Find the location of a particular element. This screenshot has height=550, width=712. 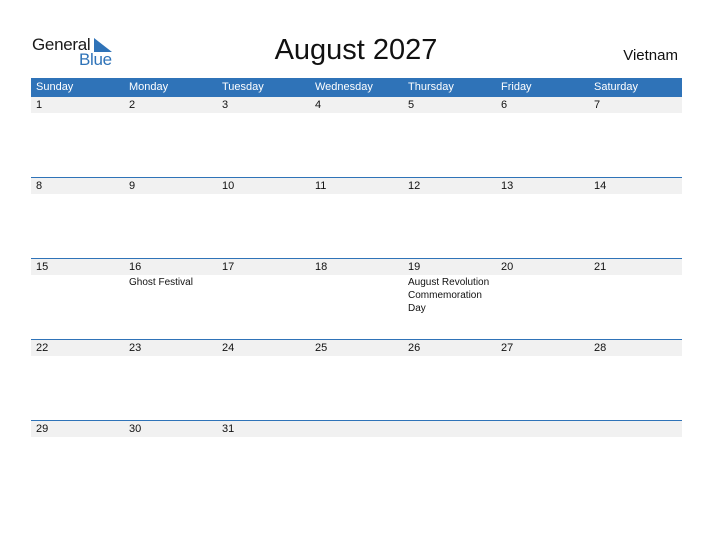

day-number: 11 is located at coordinates (321, 186).